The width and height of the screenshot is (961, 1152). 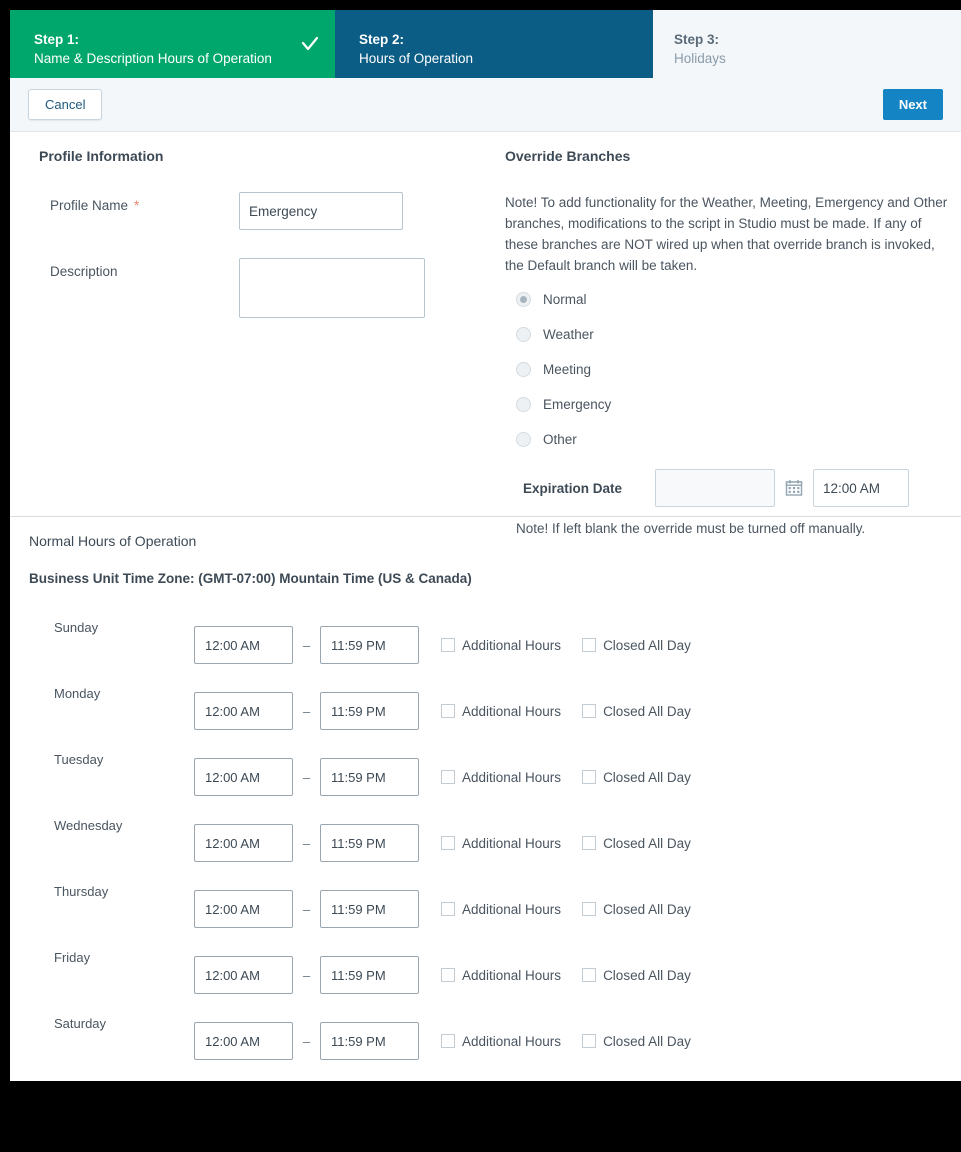 I want to click on override-branch-meeting: Meeting, so click(x=733, y=369).